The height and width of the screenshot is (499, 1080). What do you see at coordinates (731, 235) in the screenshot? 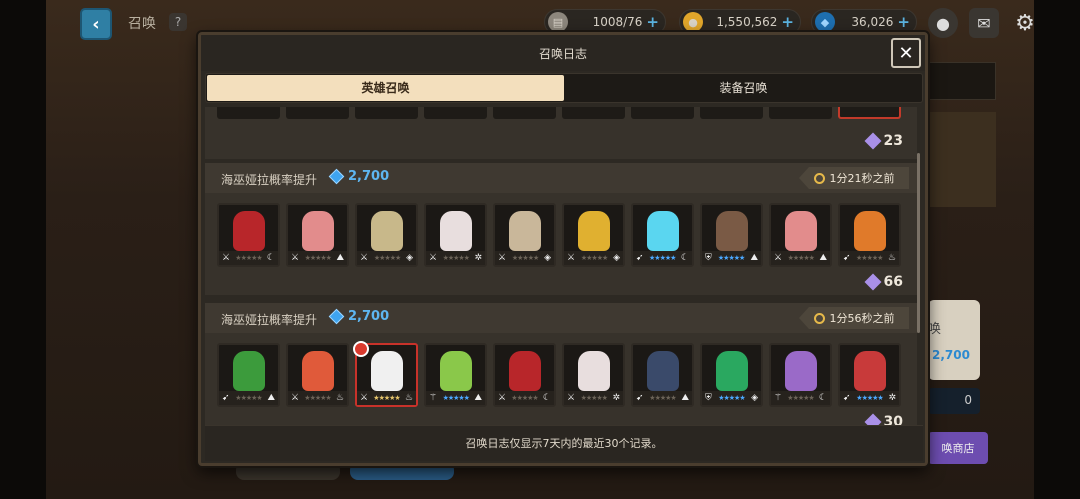
I see `hero-card: ⛨ ★★★★★ ⛰` at bounding box center [731, 235].